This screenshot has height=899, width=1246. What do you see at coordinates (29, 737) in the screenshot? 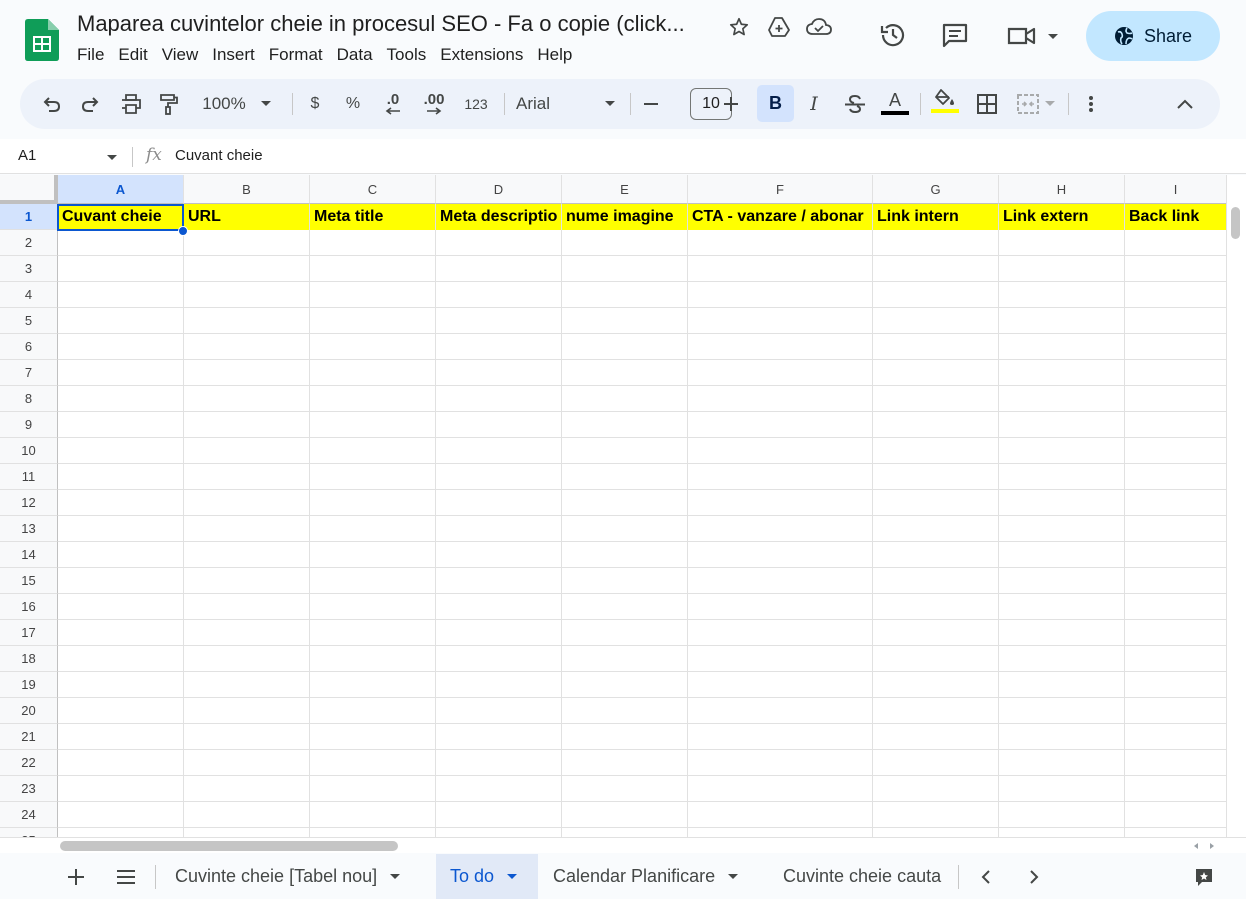
I see `row-header-21: 21` at bounding box center [29, 737].